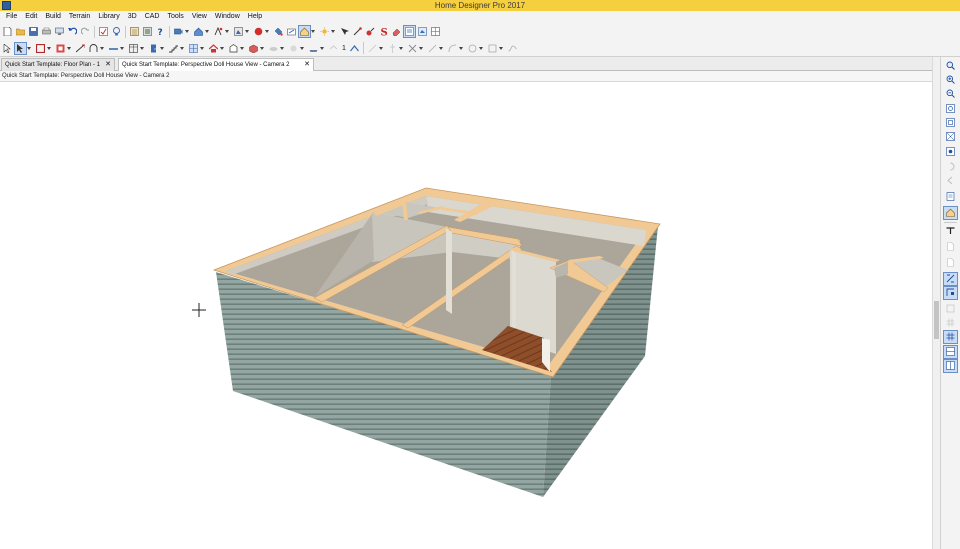 The height and width of the screenshot is (549, 960). What do you see at coordinates (267, 31) in the screenshot?
I see `record-dropdown` at bounding box center [267, 31].